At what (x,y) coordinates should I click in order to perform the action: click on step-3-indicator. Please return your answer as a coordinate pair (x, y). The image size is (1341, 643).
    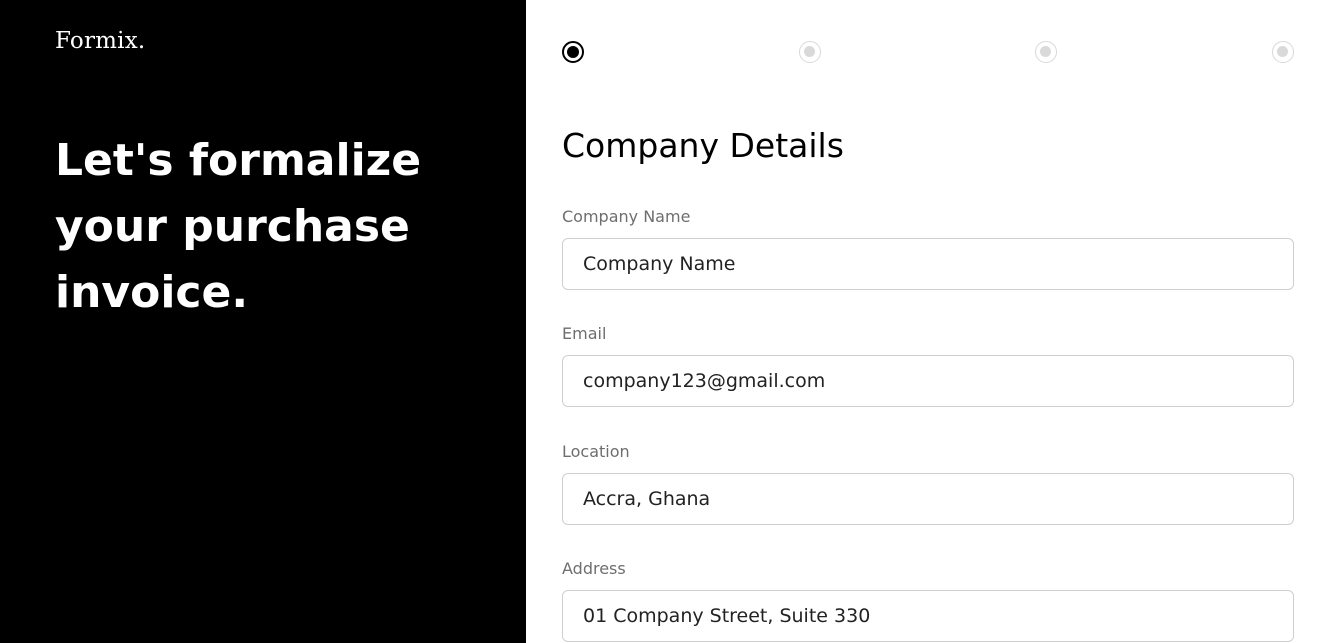
    Looking at the image, I should click on (1046, 52).